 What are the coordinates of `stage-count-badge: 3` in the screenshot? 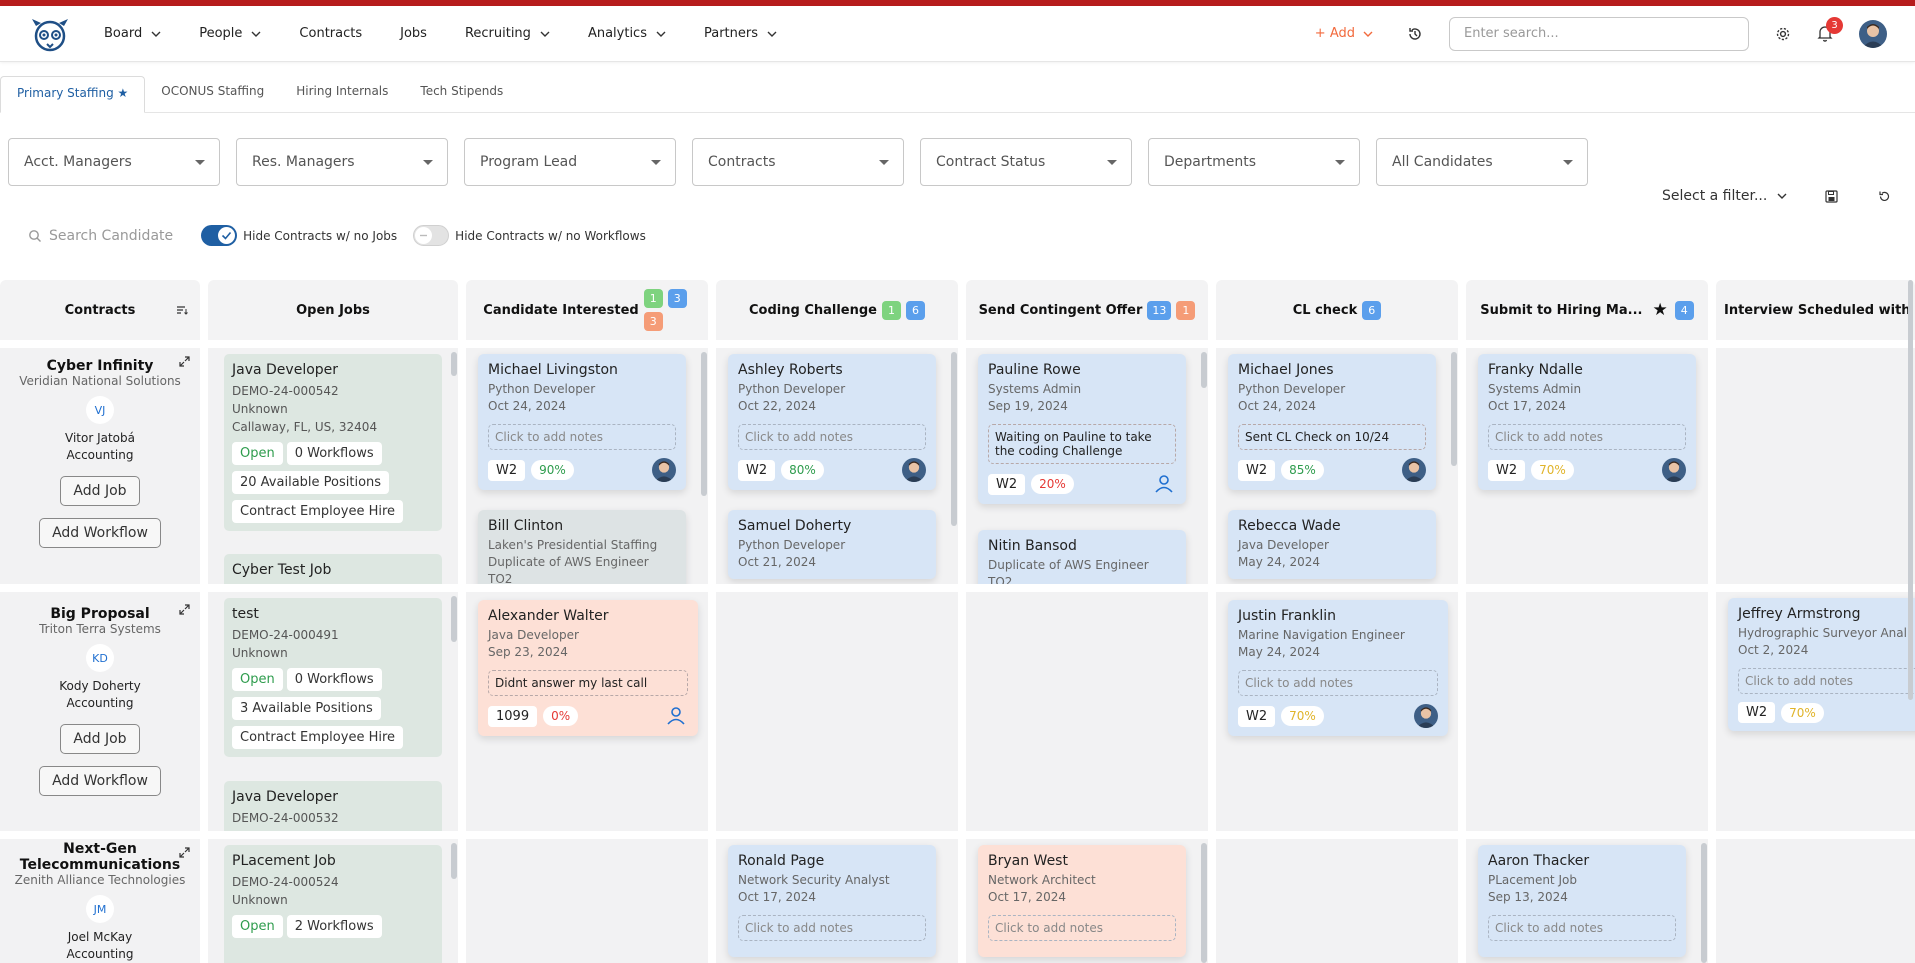 It's located at (653, 321).